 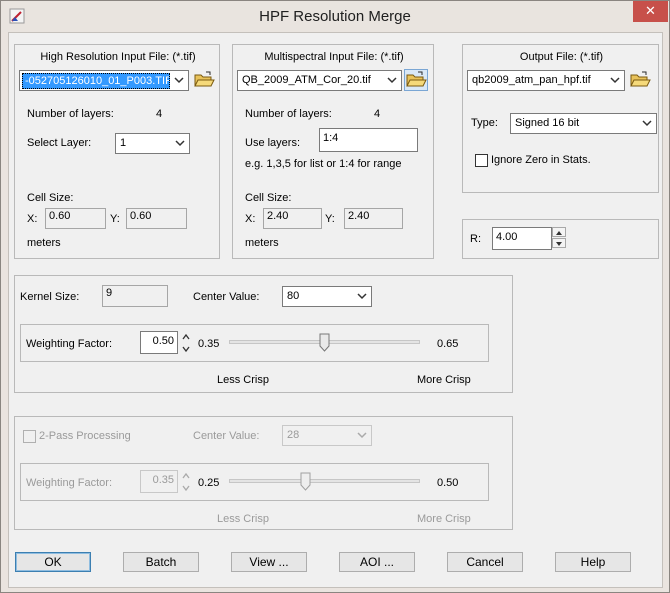 What do you see at coordinates (306, 80) in the screenshot?
I see `multispectral-file-value: QB_2009_ATM_Cor_20.tif` at bounding box center [306, 80].